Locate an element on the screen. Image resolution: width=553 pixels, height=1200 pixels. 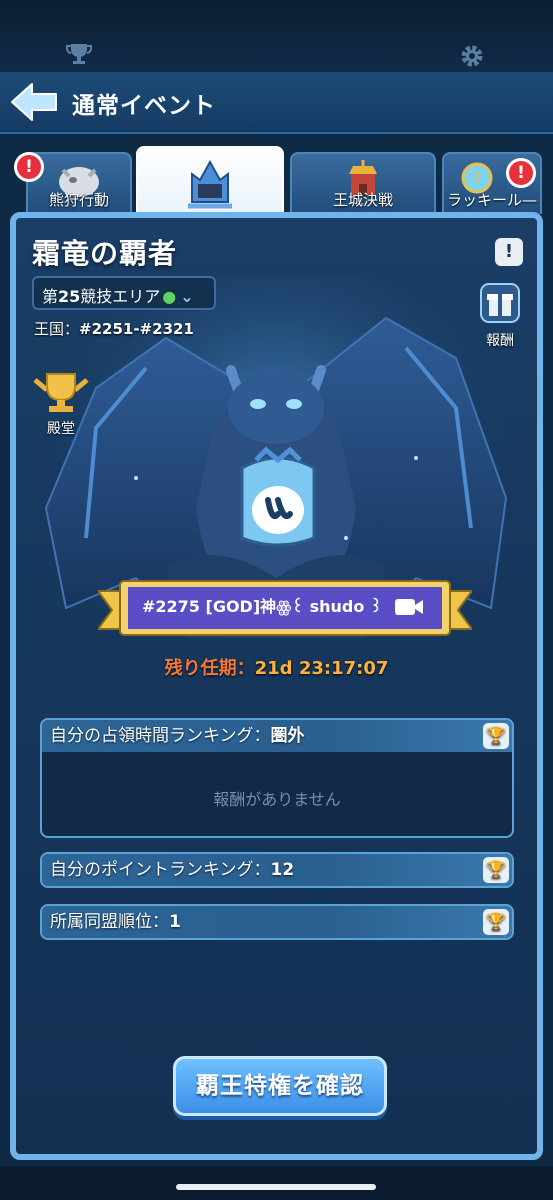
gear-icon is located at coordinates (472, 59).